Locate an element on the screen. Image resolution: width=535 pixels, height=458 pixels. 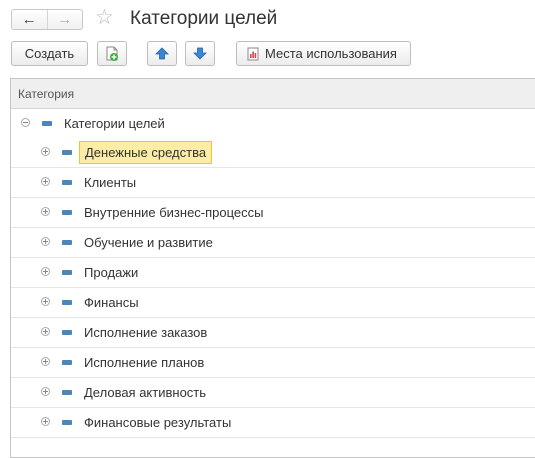
copy-add-icon is located at coordinates (112, 53).